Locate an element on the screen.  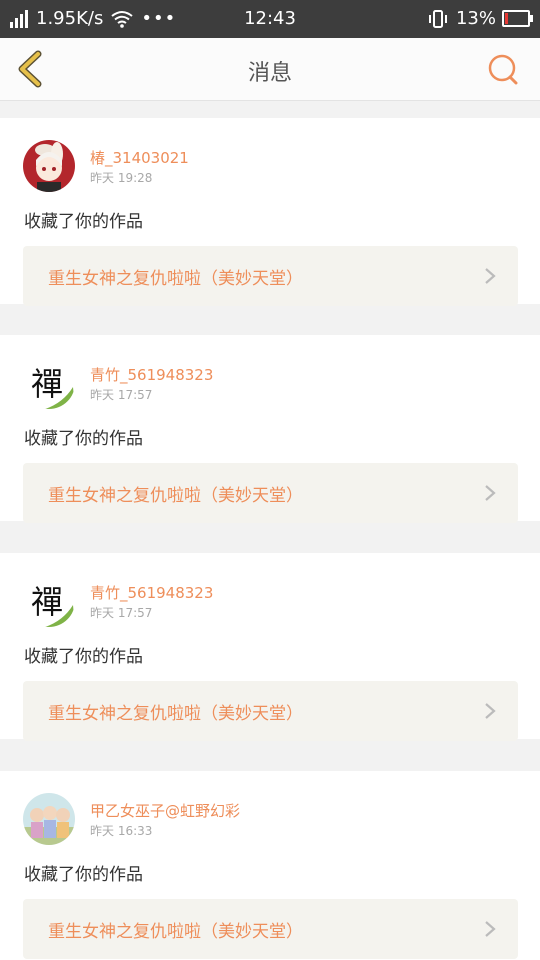
username: 甲乙女巫子@虹野幻彩 is located at coordinates (165, 810).